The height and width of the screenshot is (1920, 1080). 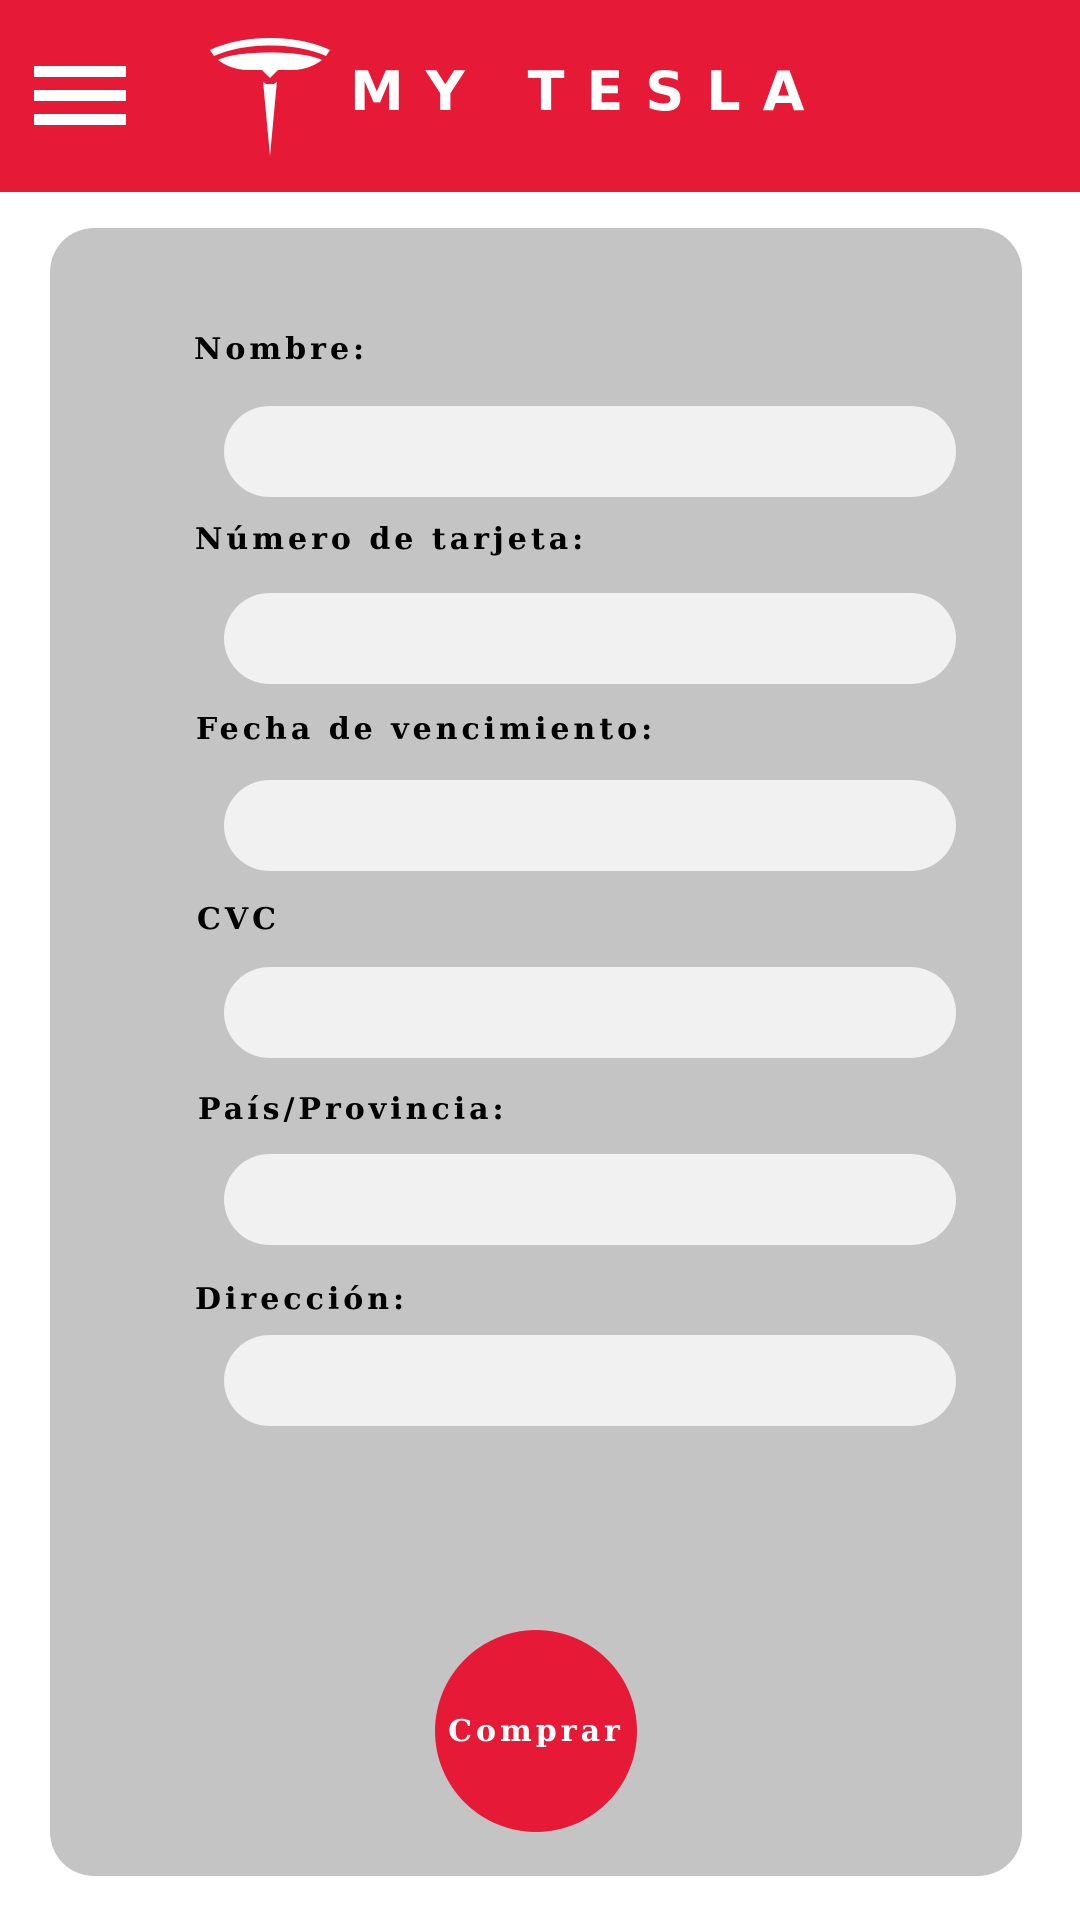 What do you see at coordinates (590, 825) in the screenshot?
I see `expiry-date-input` at bounding box center [590, 825].